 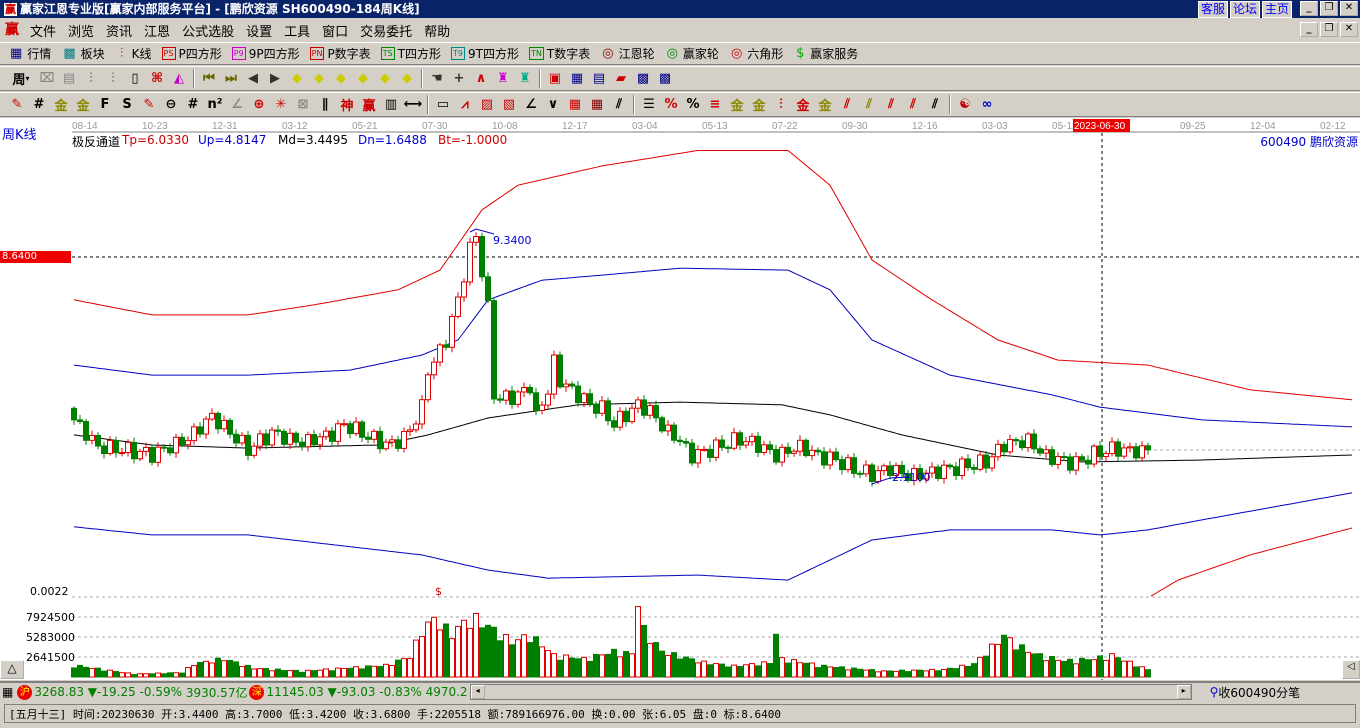 What do you see at coordinates (225, 126) in the screenshot?
I see `date-tick-label: 12-31` at bounding box center [225, 126].